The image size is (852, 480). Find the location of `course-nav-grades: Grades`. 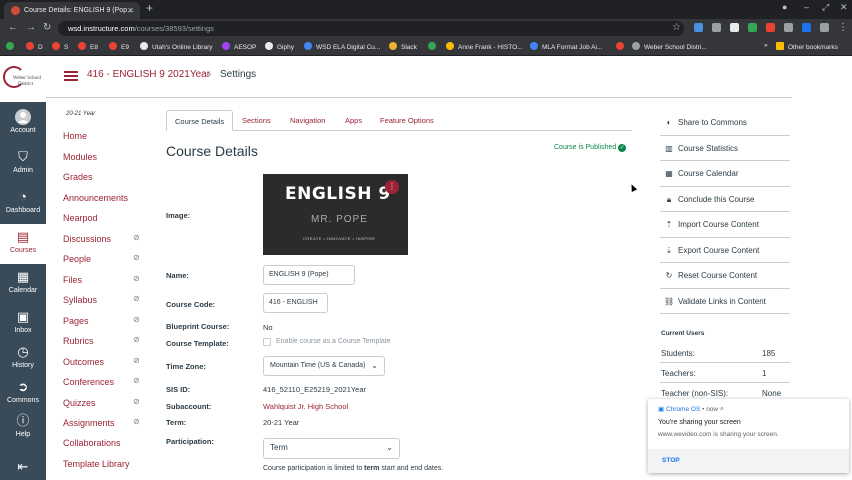

course-nav-grades: Grades is located at coordinates (78, 177).